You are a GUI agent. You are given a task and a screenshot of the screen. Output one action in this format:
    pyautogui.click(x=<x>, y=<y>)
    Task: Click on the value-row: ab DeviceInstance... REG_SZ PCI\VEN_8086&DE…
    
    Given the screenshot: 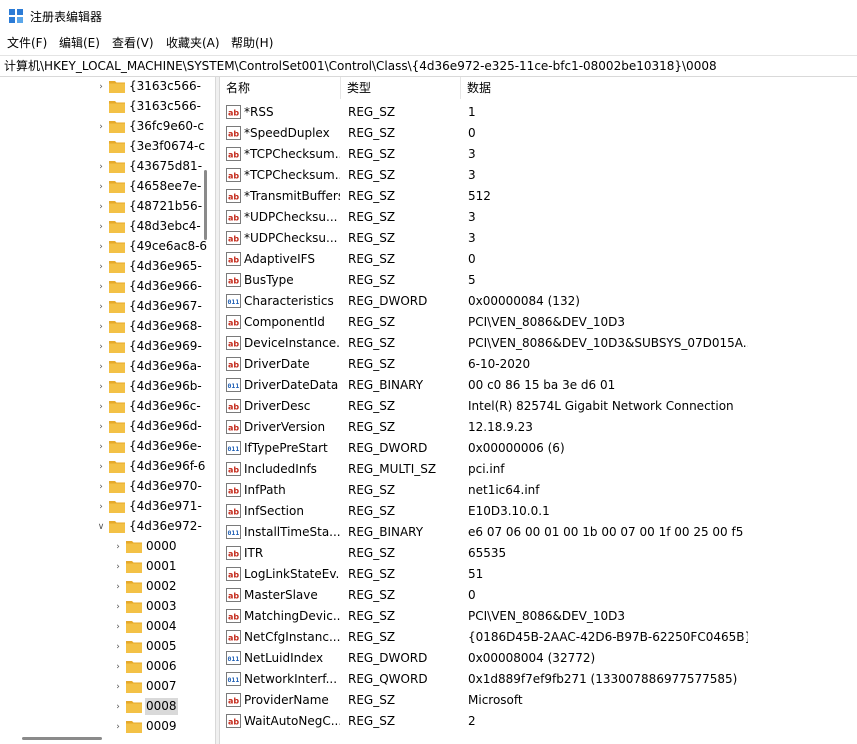 What is the action you would take?
    pyautogui.click(x=538, y=343)
    